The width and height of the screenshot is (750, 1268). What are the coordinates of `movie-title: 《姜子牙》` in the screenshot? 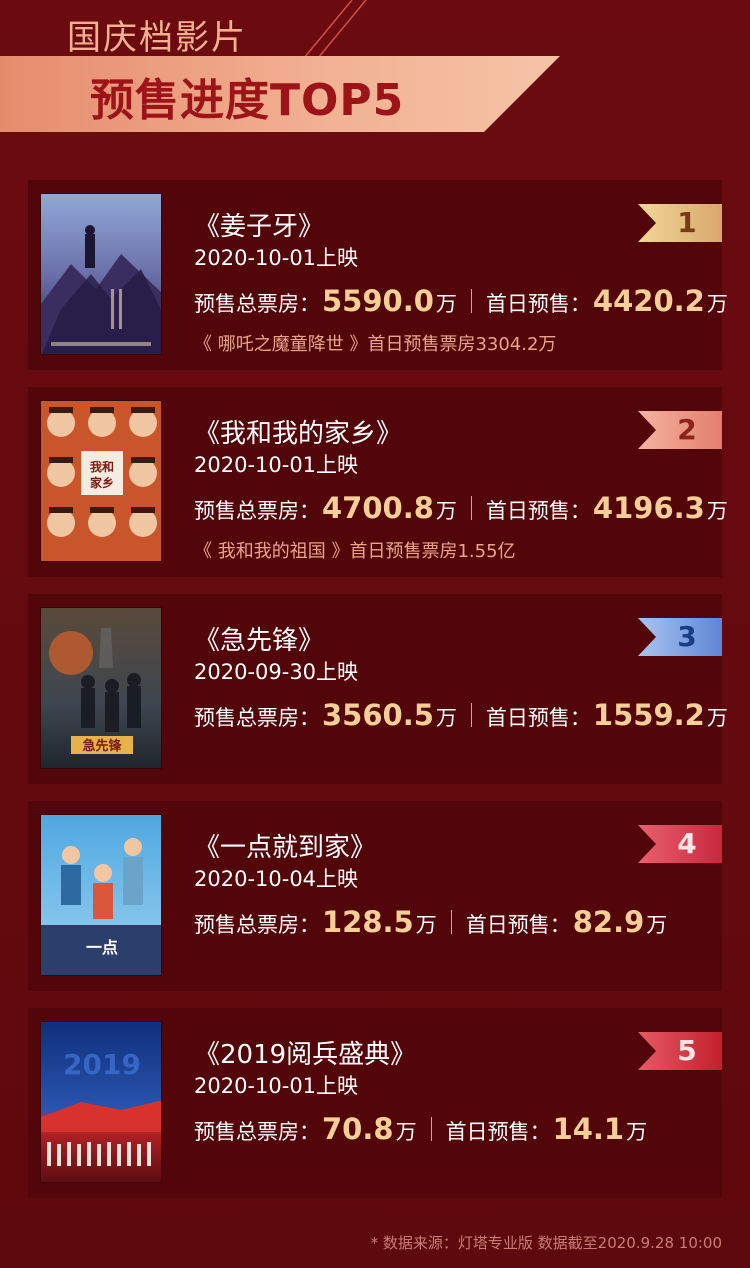 It's located at (259, 227).